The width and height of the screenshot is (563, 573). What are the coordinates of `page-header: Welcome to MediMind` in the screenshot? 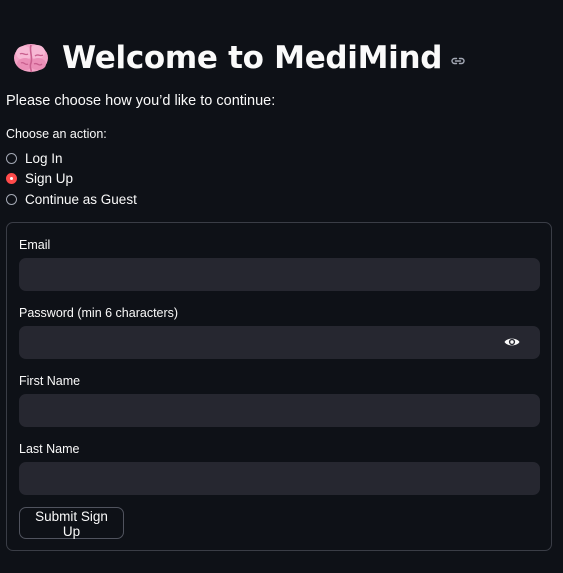 It's located at (239, 58).